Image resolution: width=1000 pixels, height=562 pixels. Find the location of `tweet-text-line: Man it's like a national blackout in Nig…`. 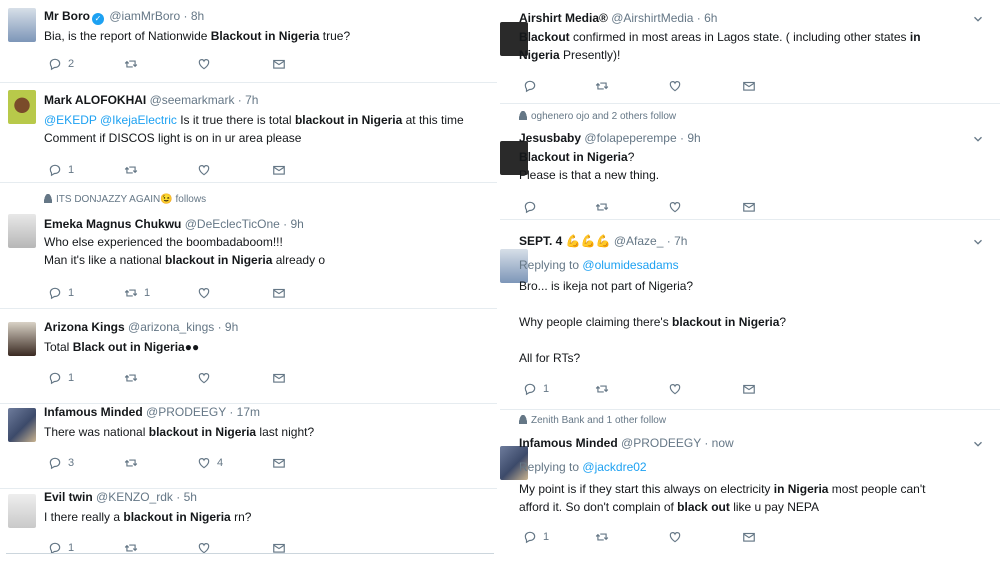

tweet-text-line: Man it's like a national blackout in Nig… is located at coordinates (184, 260).